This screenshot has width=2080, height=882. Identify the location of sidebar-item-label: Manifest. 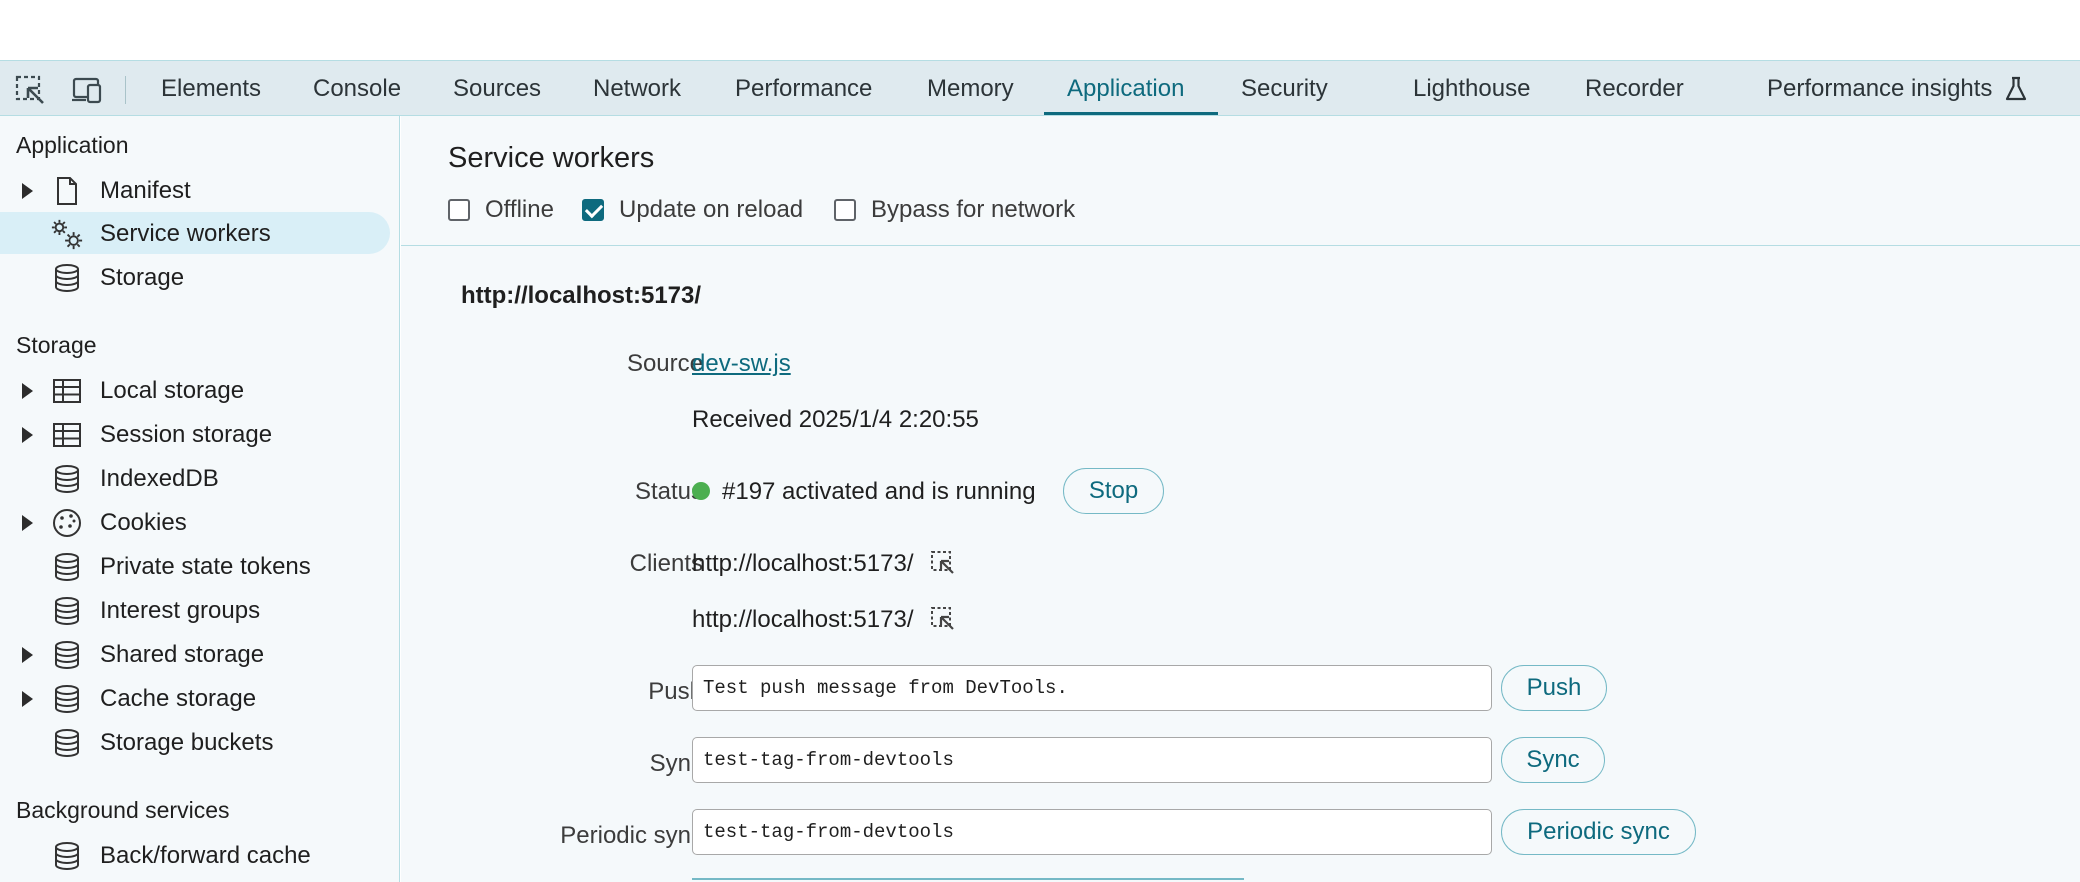
(145, 190).